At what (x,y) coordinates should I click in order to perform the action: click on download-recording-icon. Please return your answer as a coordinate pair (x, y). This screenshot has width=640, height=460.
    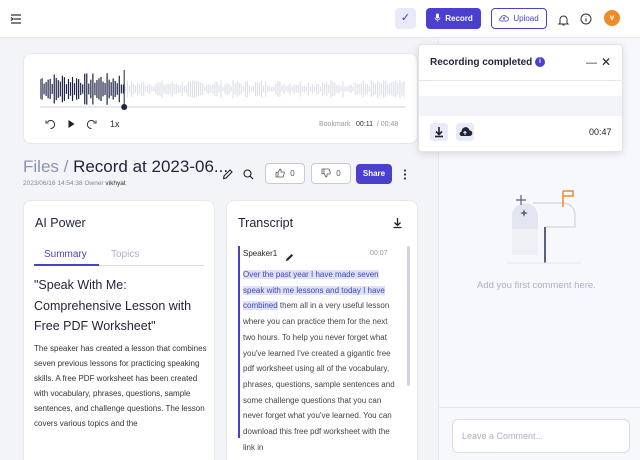
    Looking at the image, I should click on (439, 132).